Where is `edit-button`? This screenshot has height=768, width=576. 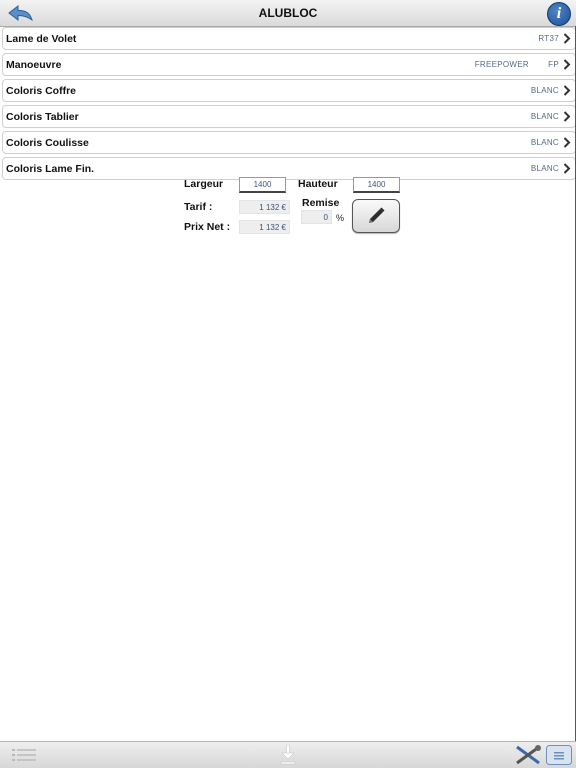 edit-button is located at coordinates (376, 216).